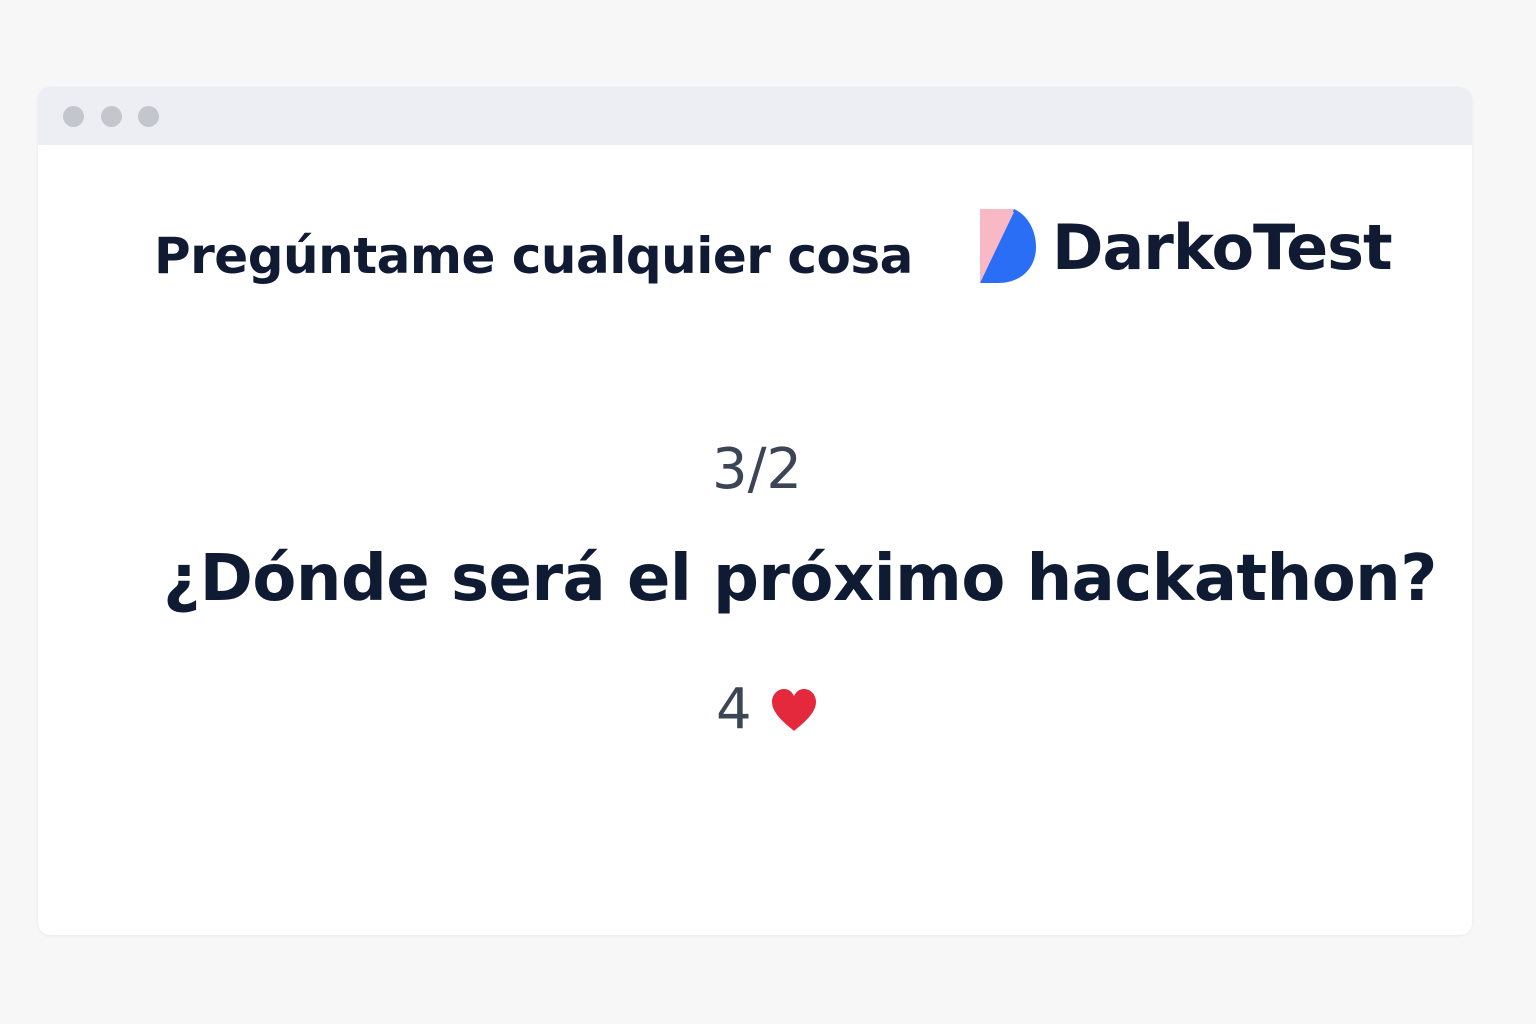 The height and width of the screenshot is (1024, 1536). What do you see at coordinates (734, 709) in the screenshot?
I see `like-count: 4` at bounding box center [734, 709].